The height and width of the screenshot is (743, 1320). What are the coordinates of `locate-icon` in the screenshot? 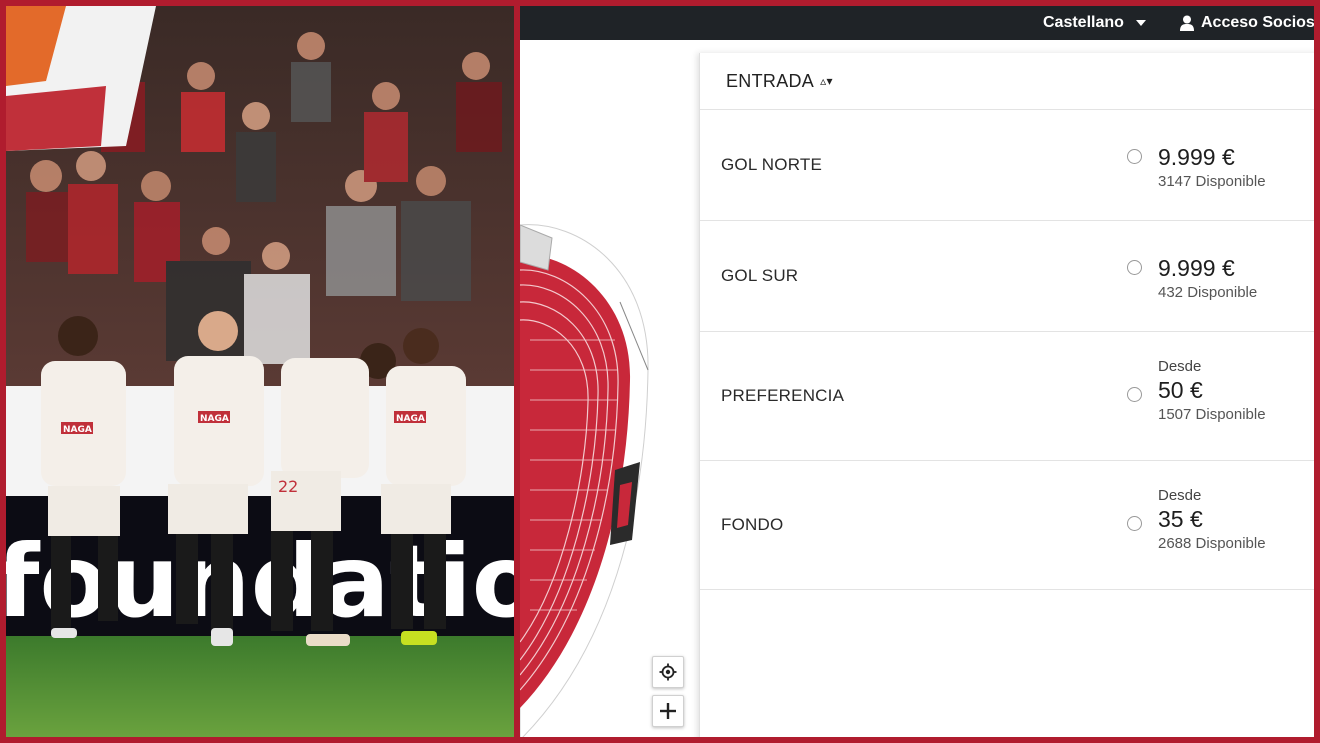 It's located at (668, 672).